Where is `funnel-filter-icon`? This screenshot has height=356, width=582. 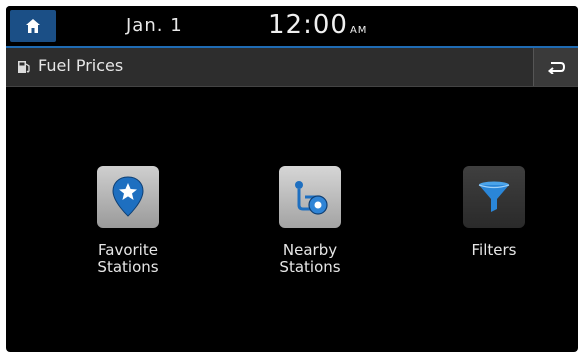 funnel-filter-icon is located at coordinates (494, 196).